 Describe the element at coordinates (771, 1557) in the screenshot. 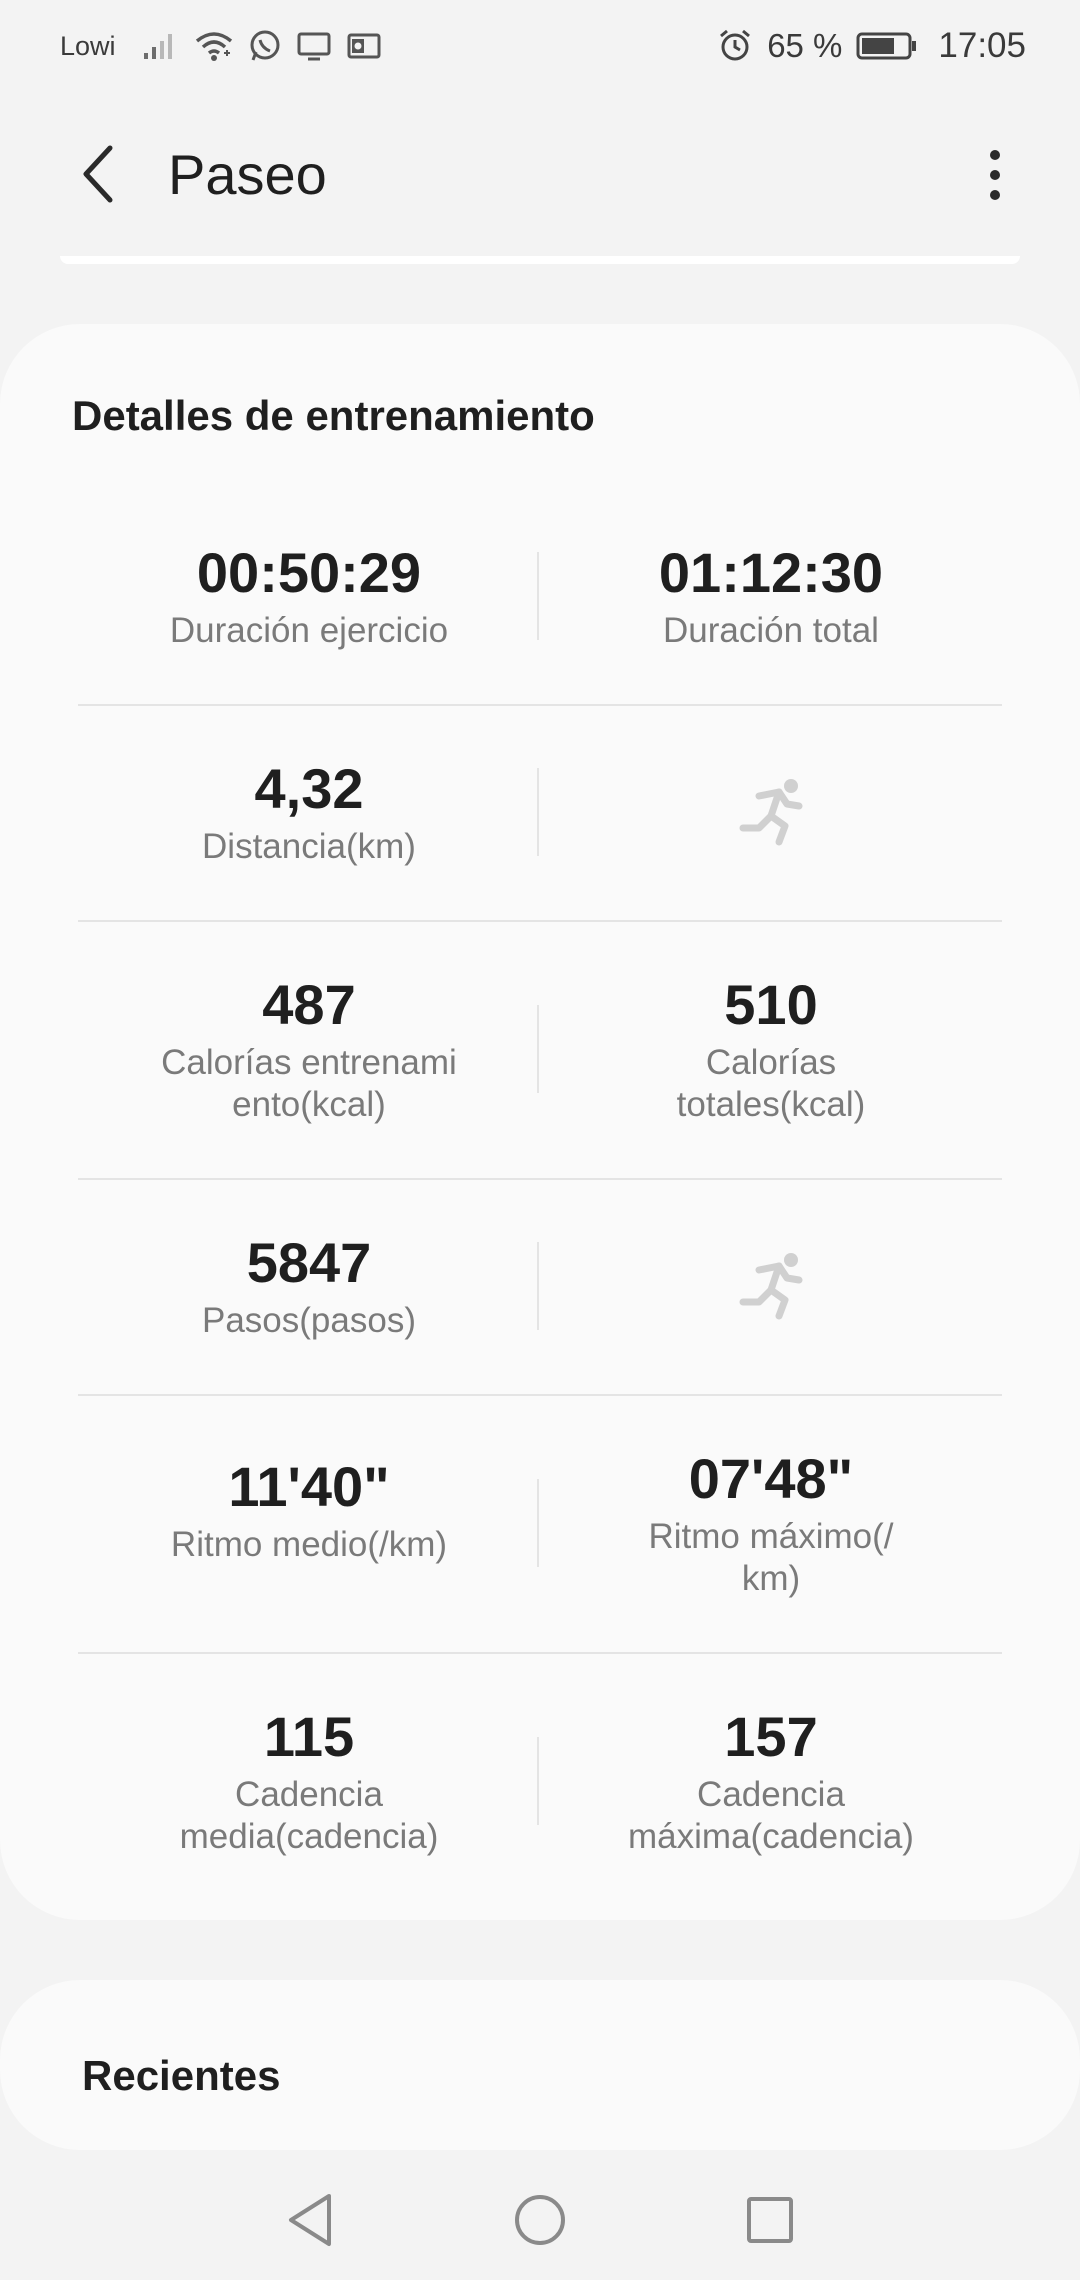

I see `stat-label: Ritmo máximo(/ km)` at that location.